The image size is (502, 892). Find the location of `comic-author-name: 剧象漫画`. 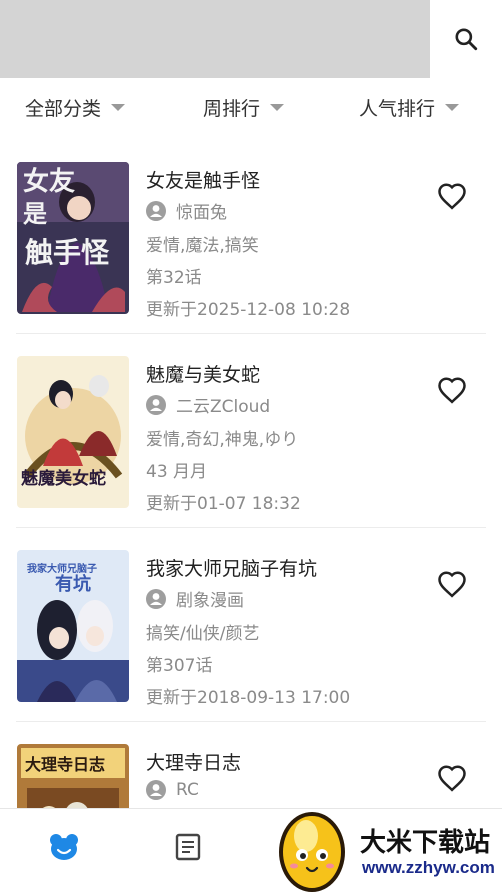

comic-author-name: 剧象漫画 is located at coordinates (210, 601).